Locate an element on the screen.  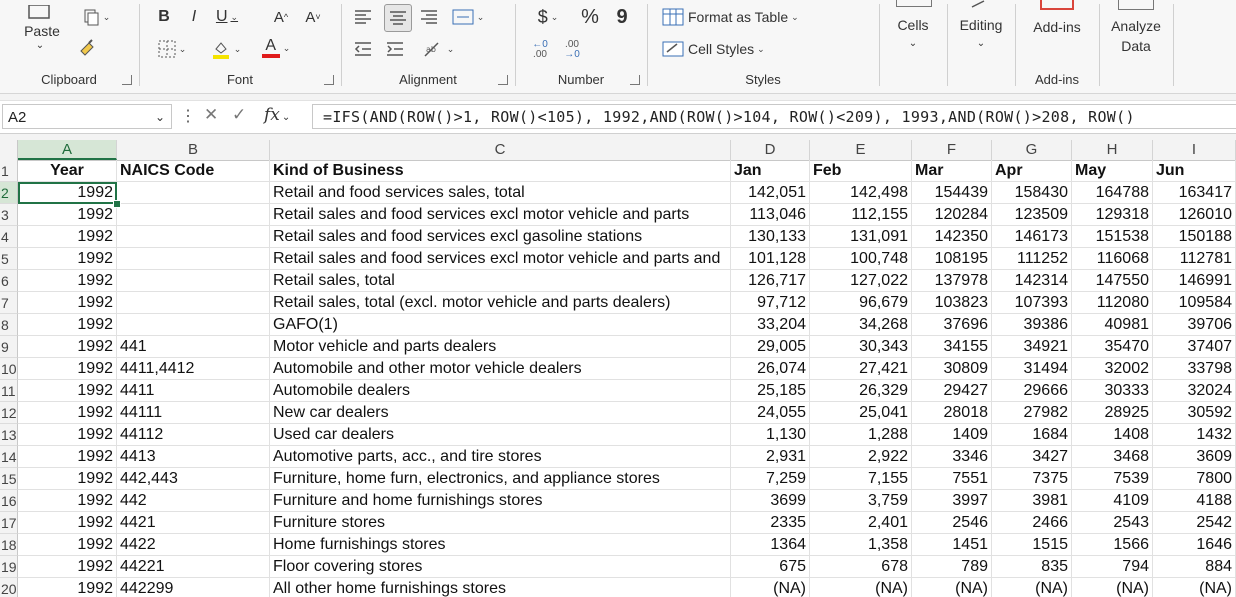
cell-h9: 35470 is located at coordinates (1112, 347).